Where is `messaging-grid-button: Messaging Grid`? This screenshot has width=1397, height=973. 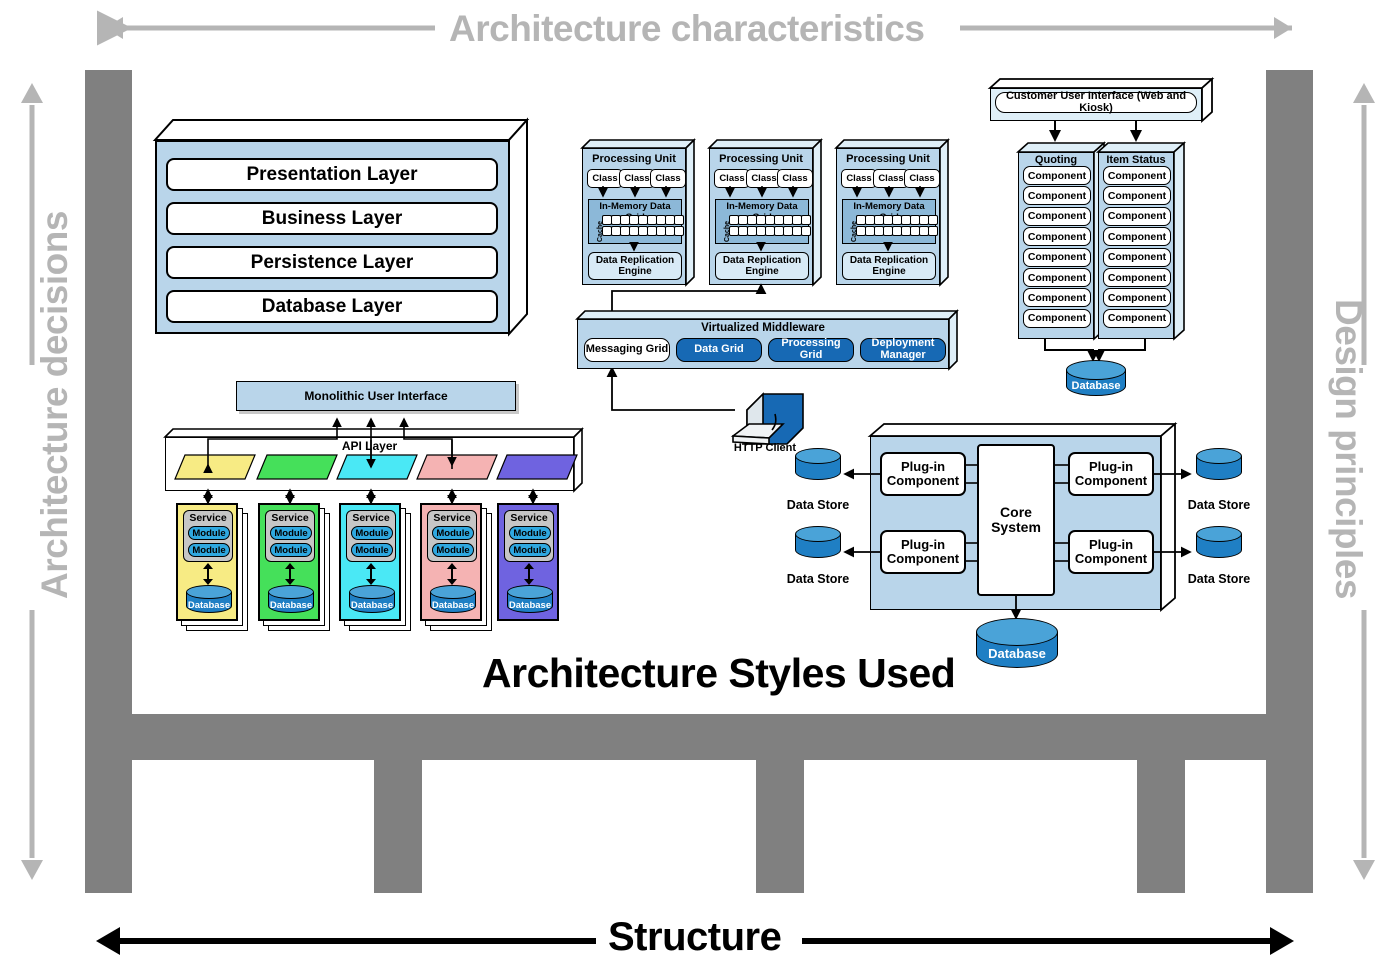 messaging-grid-button: Messaging Grid is located at coordinates (627, 350).